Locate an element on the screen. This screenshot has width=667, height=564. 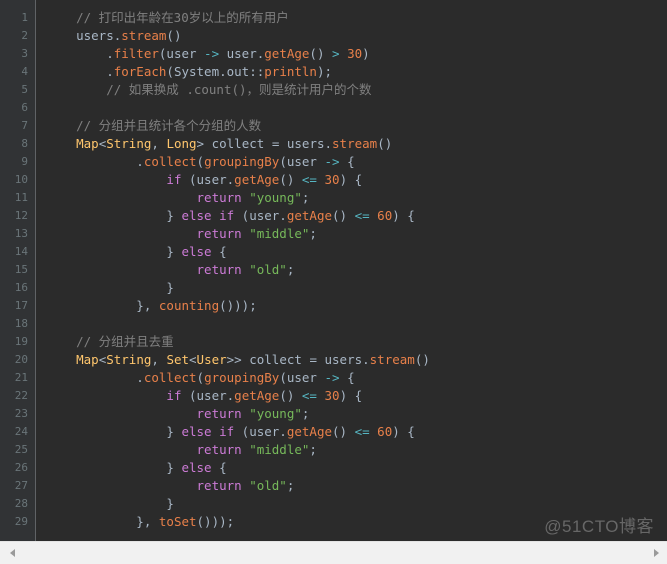
scroll-right-arrow-button is located at coordinates (656, 553).